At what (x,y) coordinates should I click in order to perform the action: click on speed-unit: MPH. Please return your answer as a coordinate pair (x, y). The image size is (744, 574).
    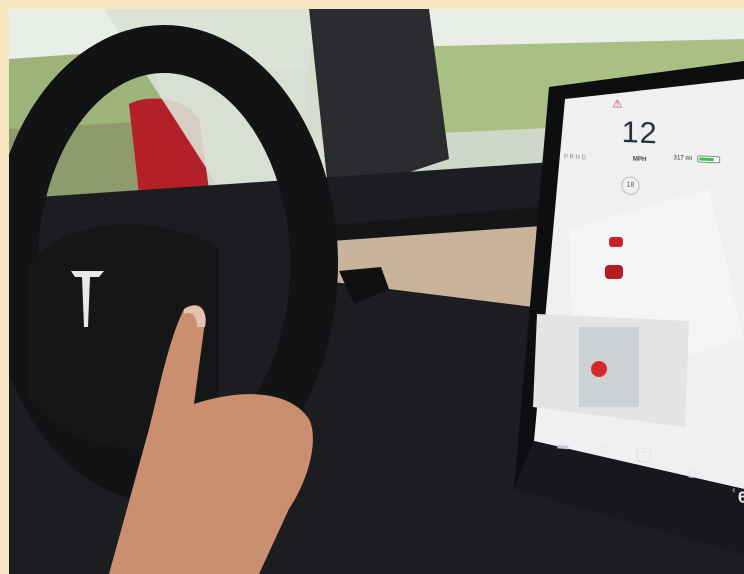
    Looking at the image, I should click on (639, 160).